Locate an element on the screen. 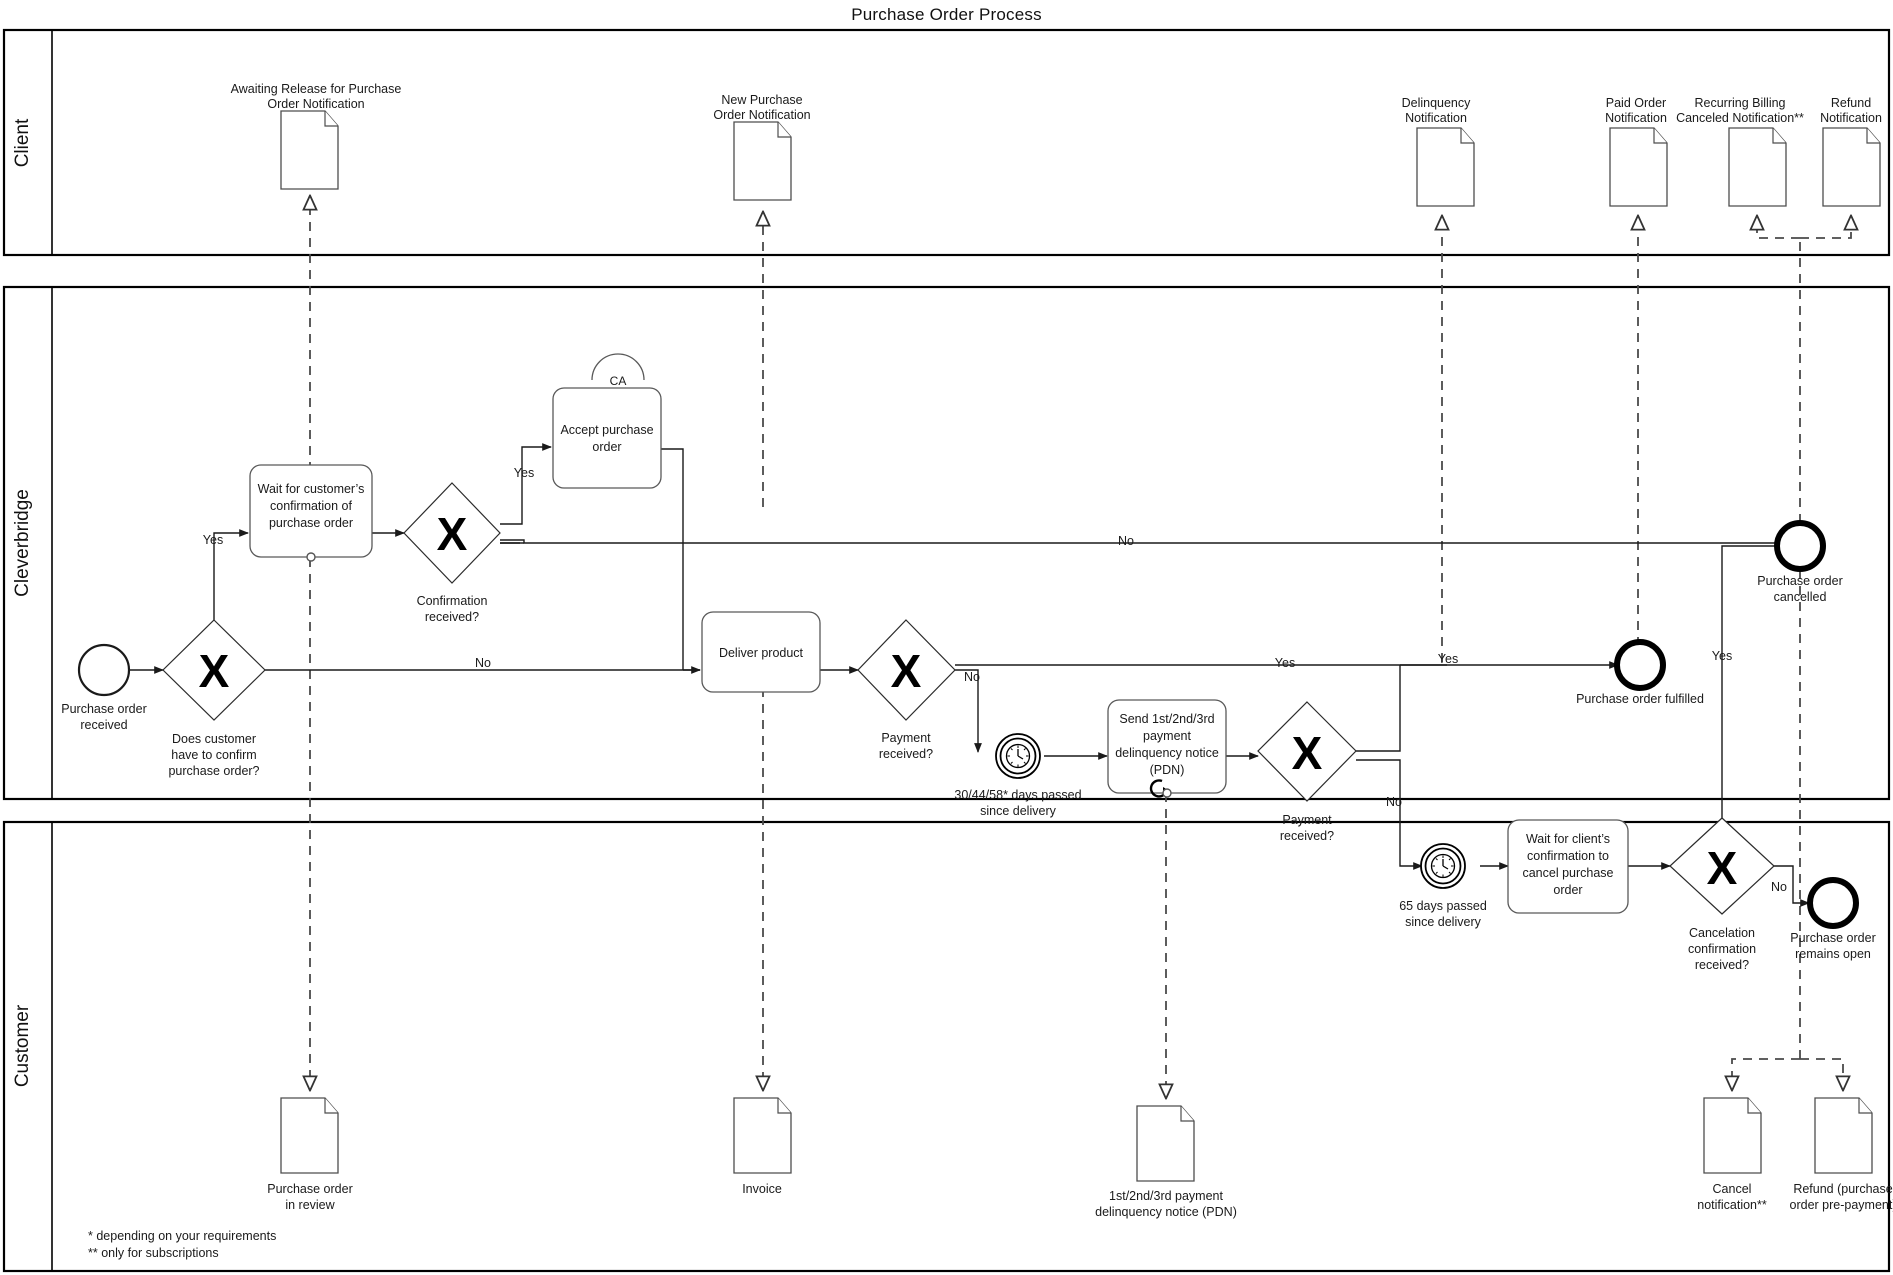 The image size is (1893, 1275). task-line4: order is located at coordinates (1567, 890).